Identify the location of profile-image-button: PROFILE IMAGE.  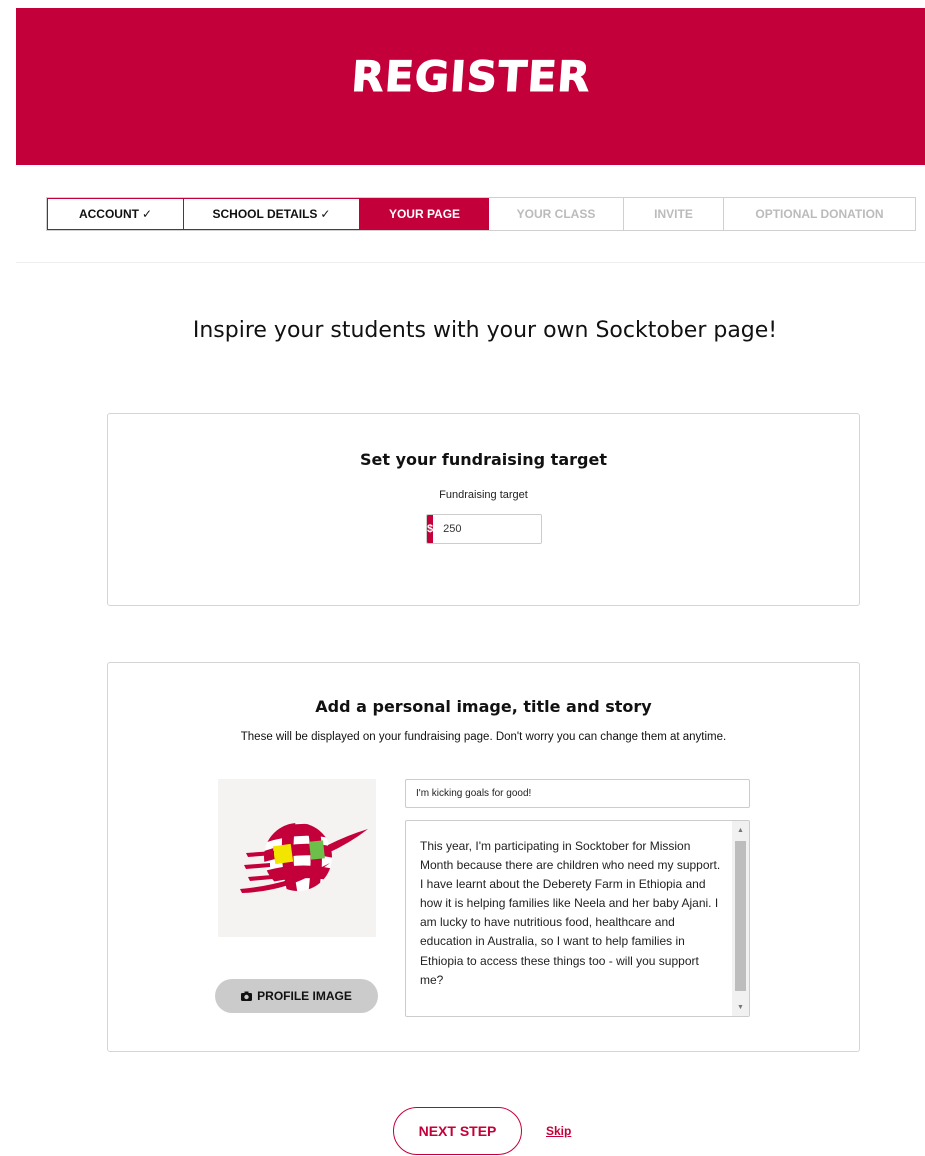
(296, 996).